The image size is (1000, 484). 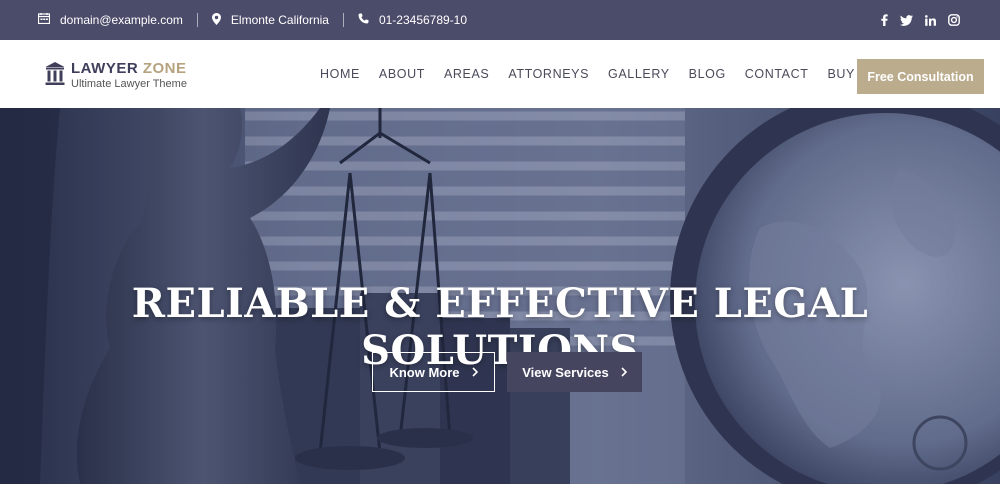 I want to click on linkedin-icon, so click(x=930, y=20).